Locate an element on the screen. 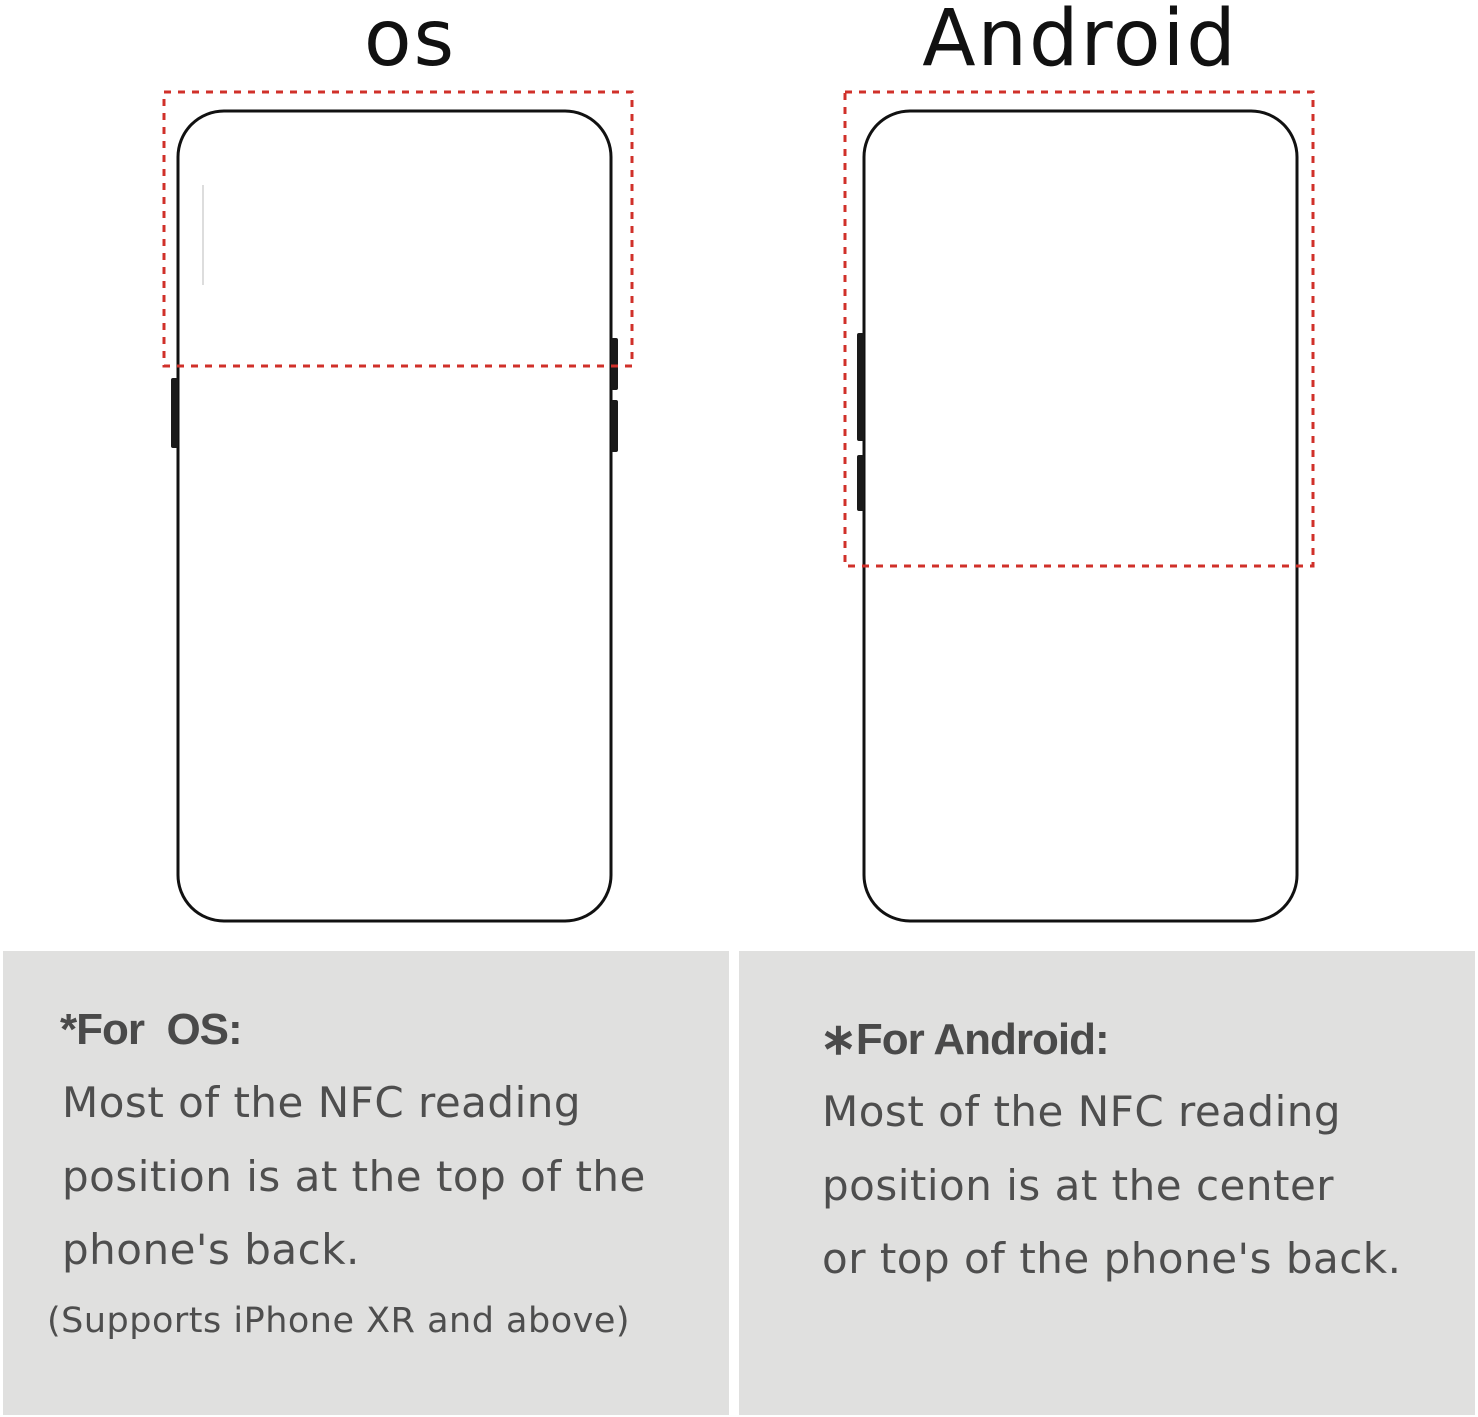 The image size is (1478, 1417). ios-side-button-right-upper is located at coordinates (614, 364).